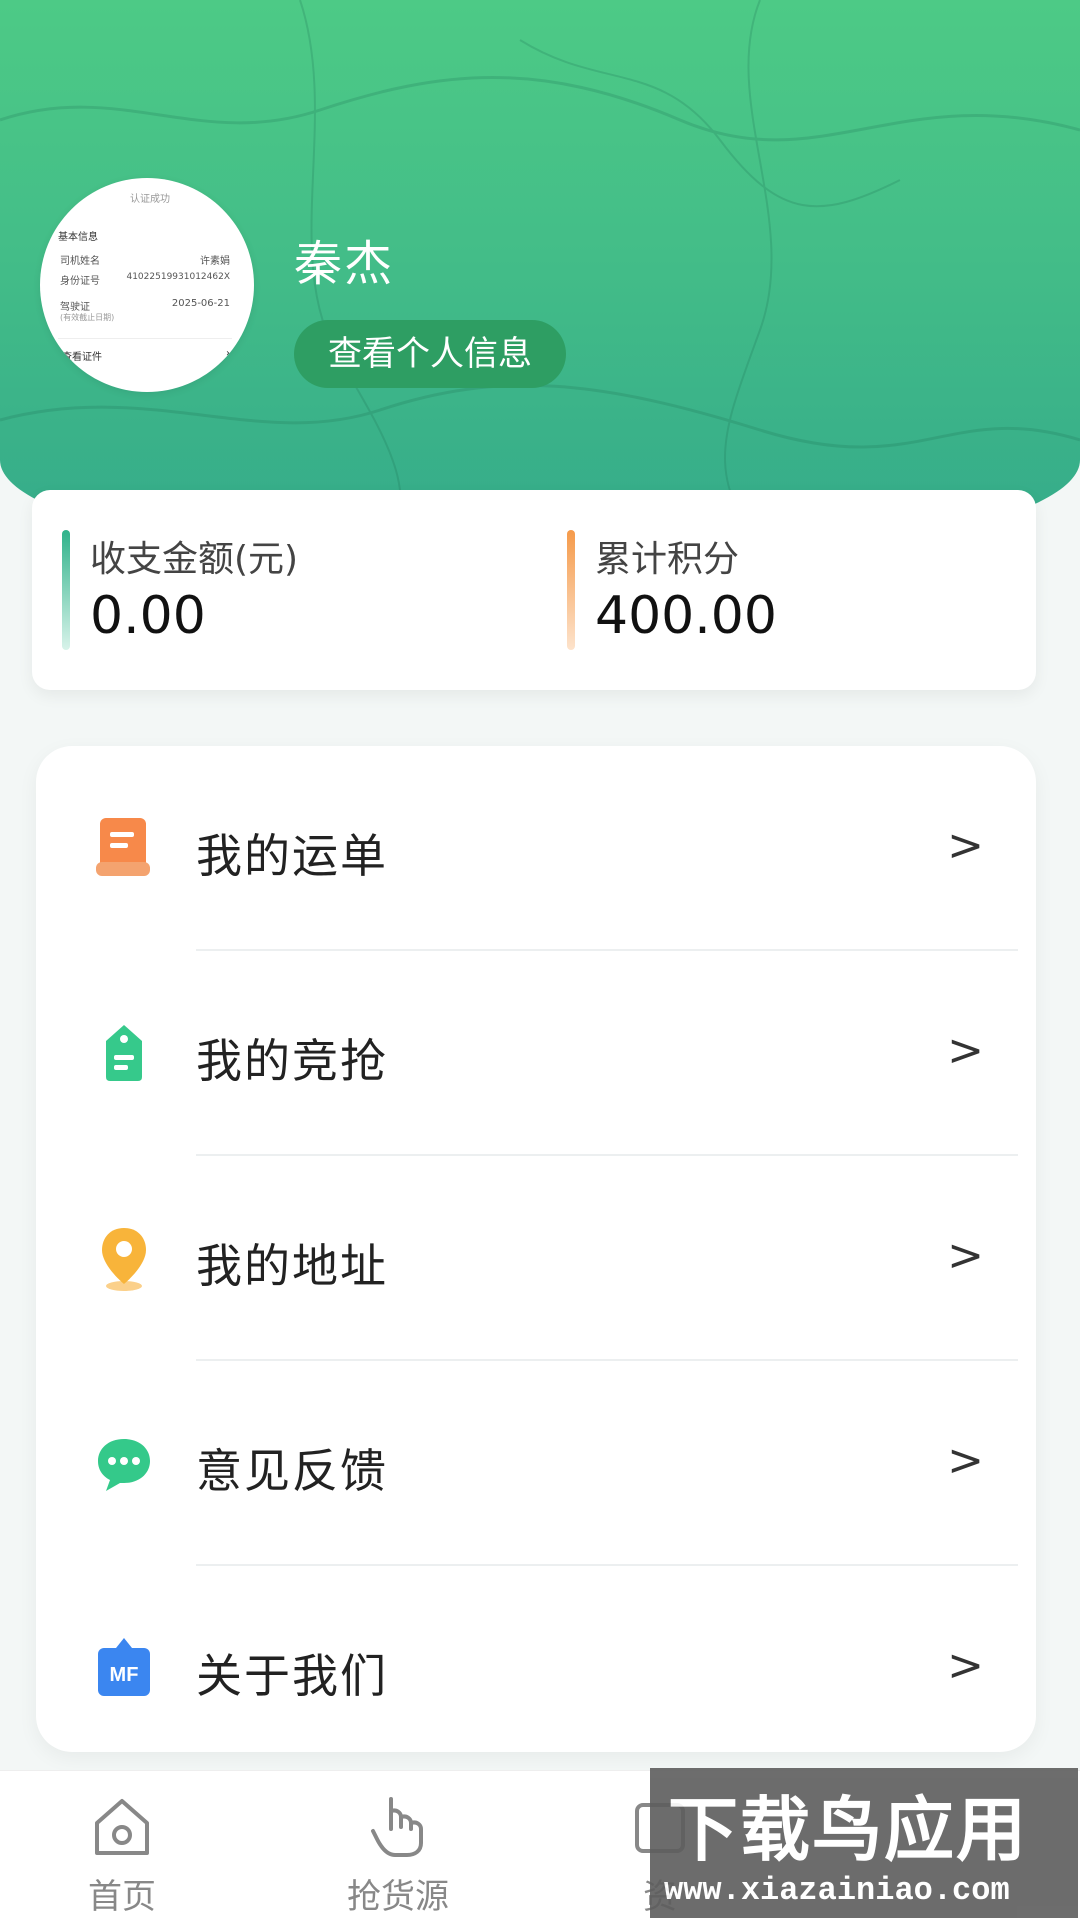  What do you see at coordinates (123, 847) in the screenshot?
I see `waybill-icon` at bounding box center [123, 847].